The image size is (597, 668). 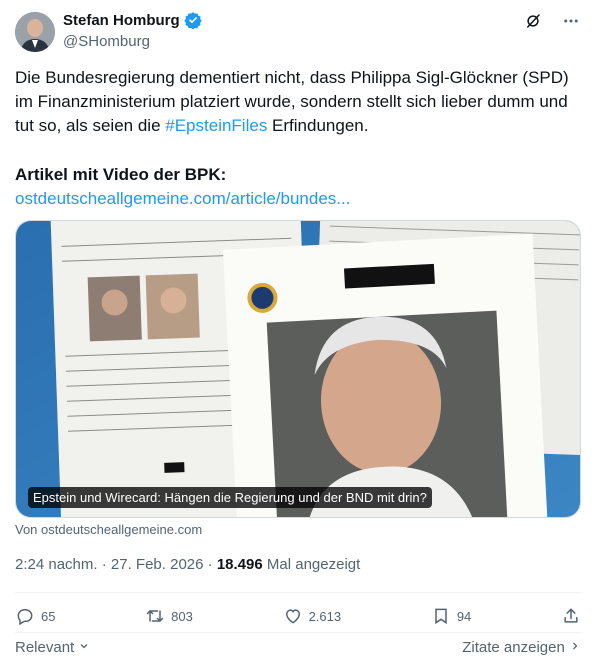 I want to click on quotes-label: Zitate anzeigen, so click(x=513, y=647).